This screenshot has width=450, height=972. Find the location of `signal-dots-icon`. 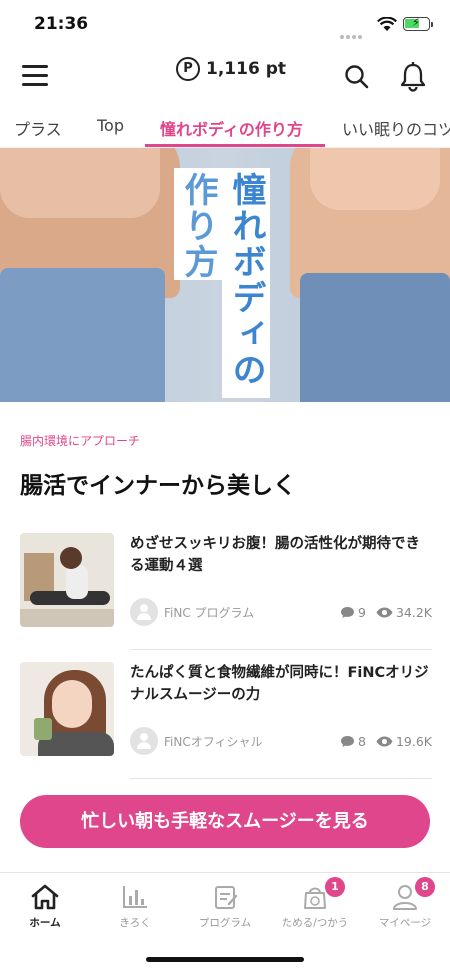

signal-dots-icon is located at coordinates (352, 33).